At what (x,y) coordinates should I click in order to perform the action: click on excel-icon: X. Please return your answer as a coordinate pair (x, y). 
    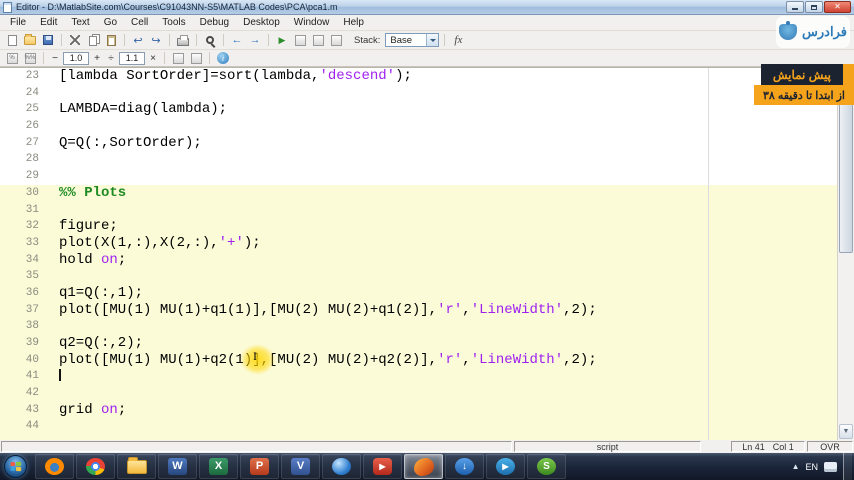
    Looking at the image, I should click on (218, 466).